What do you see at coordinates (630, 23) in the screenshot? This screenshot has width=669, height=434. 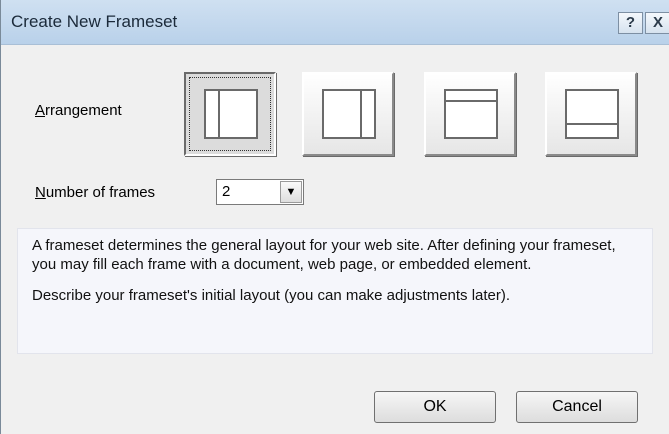 I see `help-button: ?` at bounding box center [630, 23].